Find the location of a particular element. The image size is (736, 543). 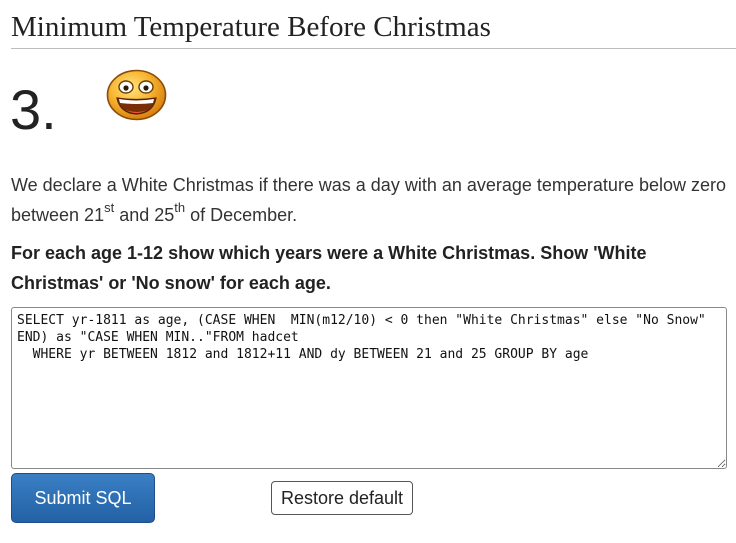

restore-default-button: Restore default is located at coordinates (342, 498).